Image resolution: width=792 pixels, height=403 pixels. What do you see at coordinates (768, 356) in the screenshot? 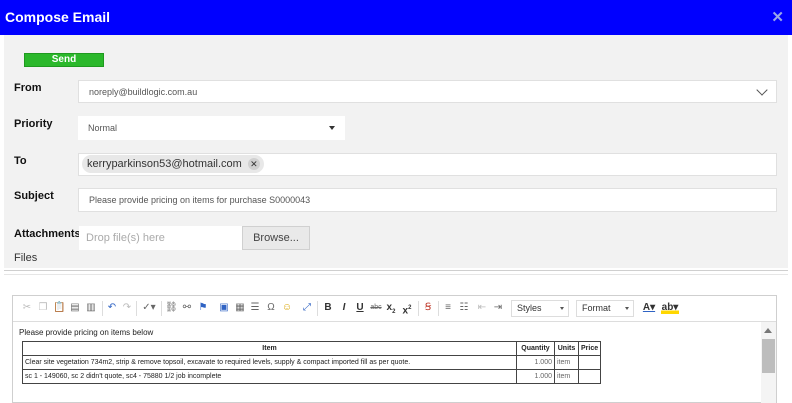
I see `scrollbar-thumb` at bounding box center [768, 356].